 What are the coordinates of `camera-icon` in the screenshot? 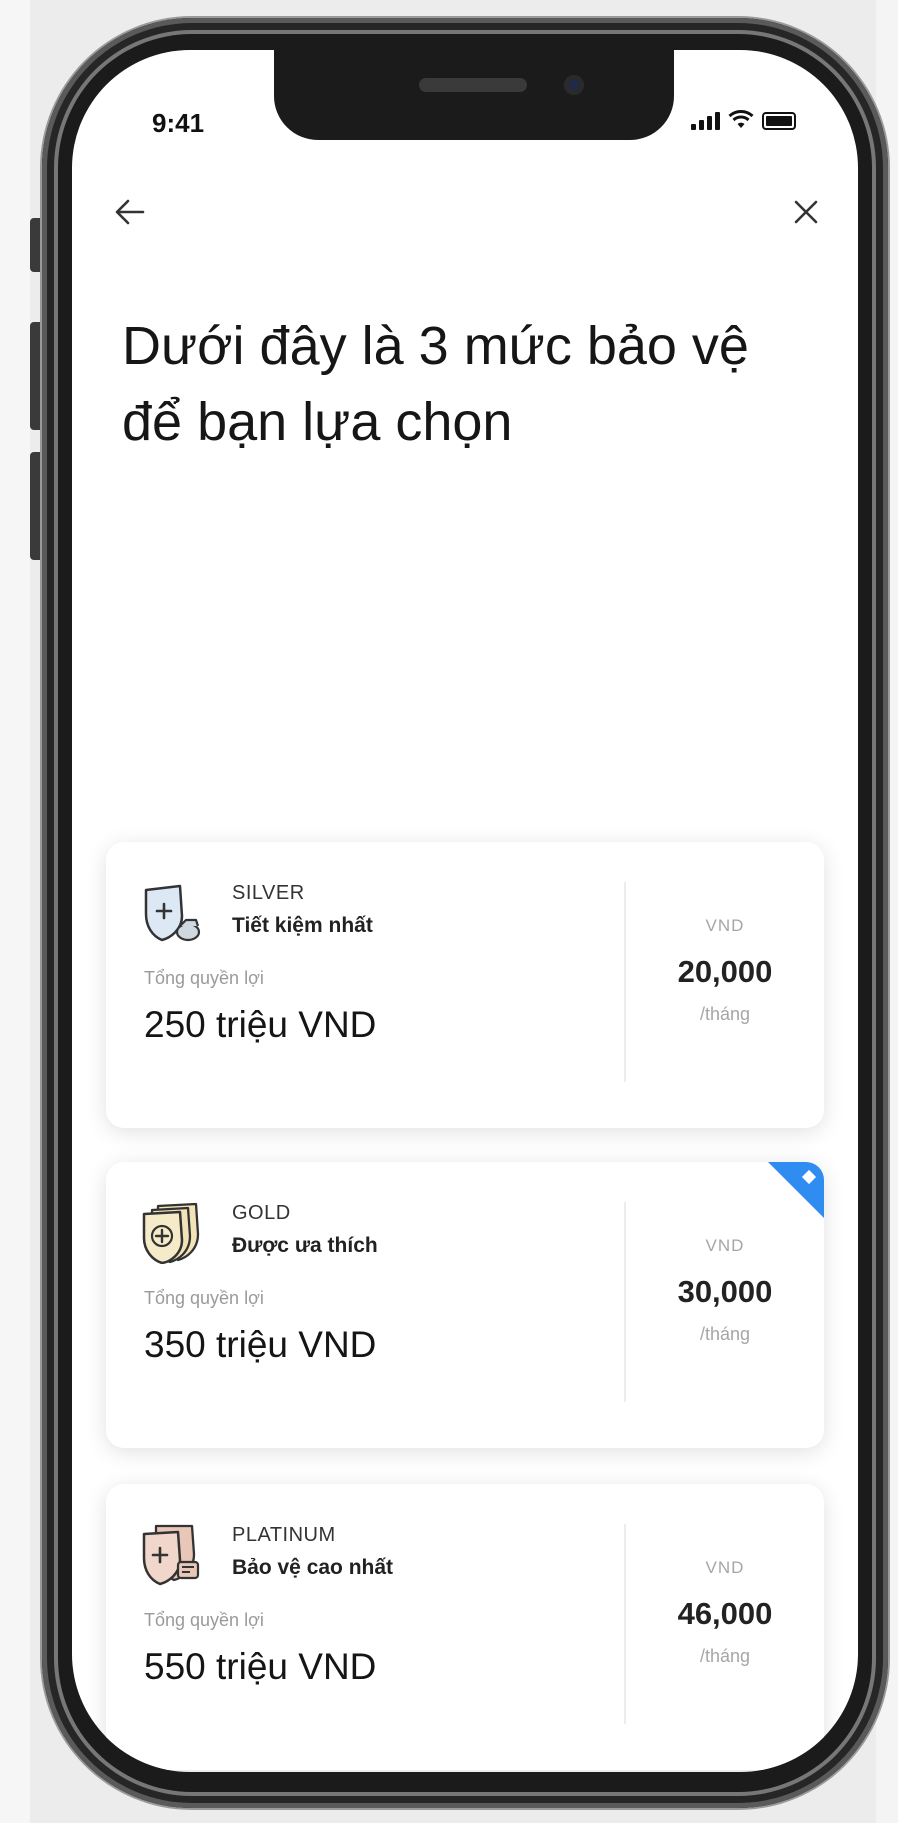 It's located at (574, 85).